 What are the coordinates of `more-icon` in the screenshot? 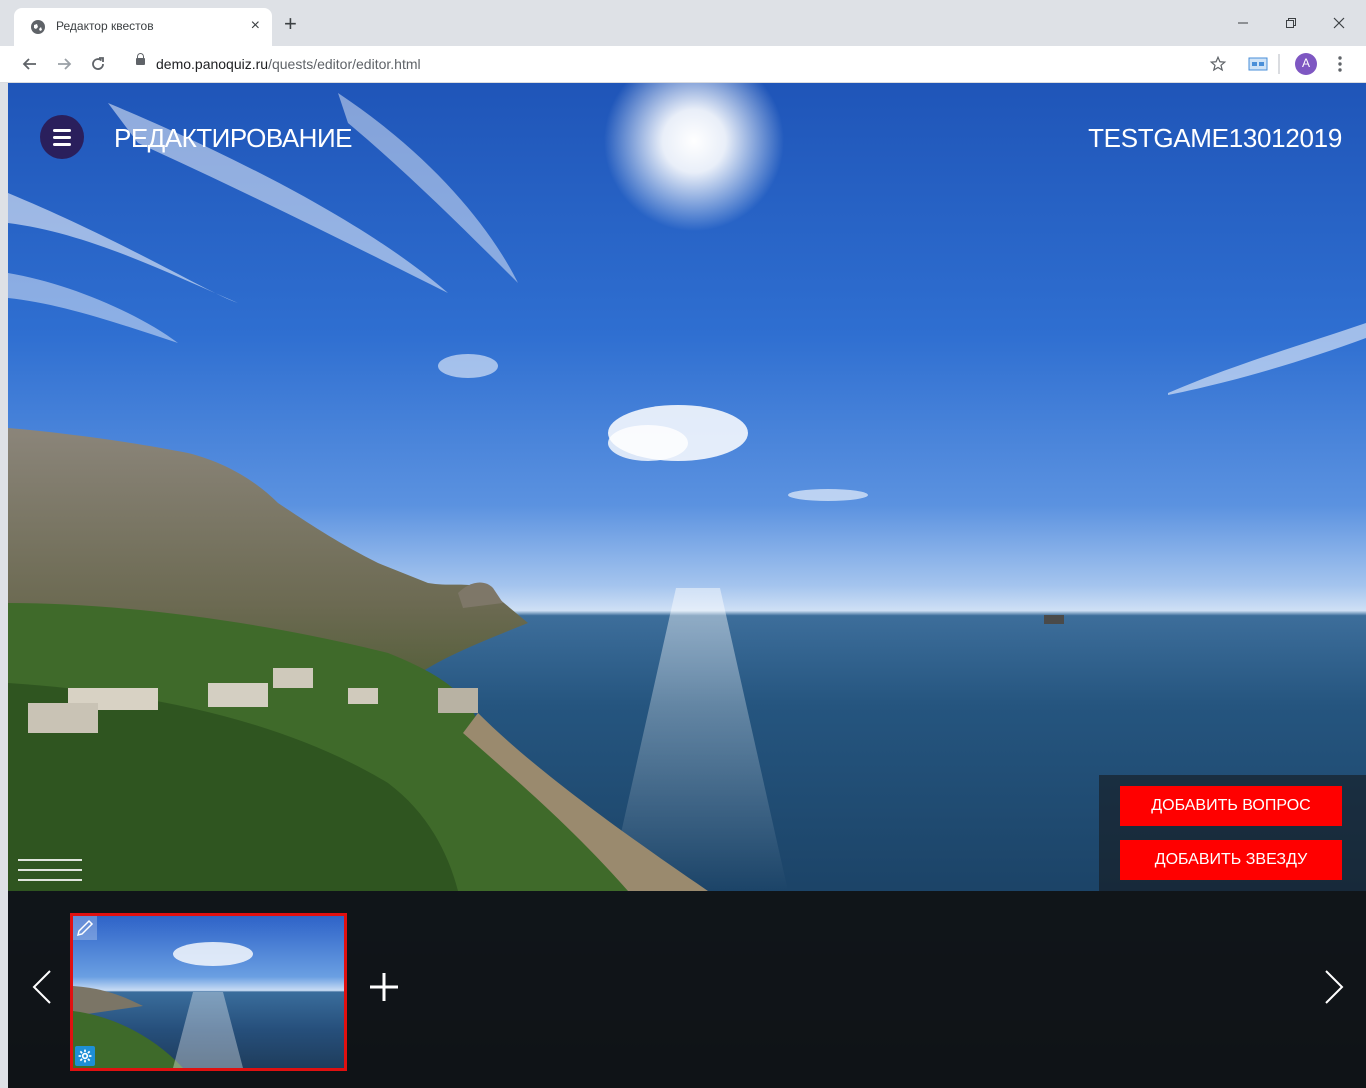 It's located at (1340, 64).